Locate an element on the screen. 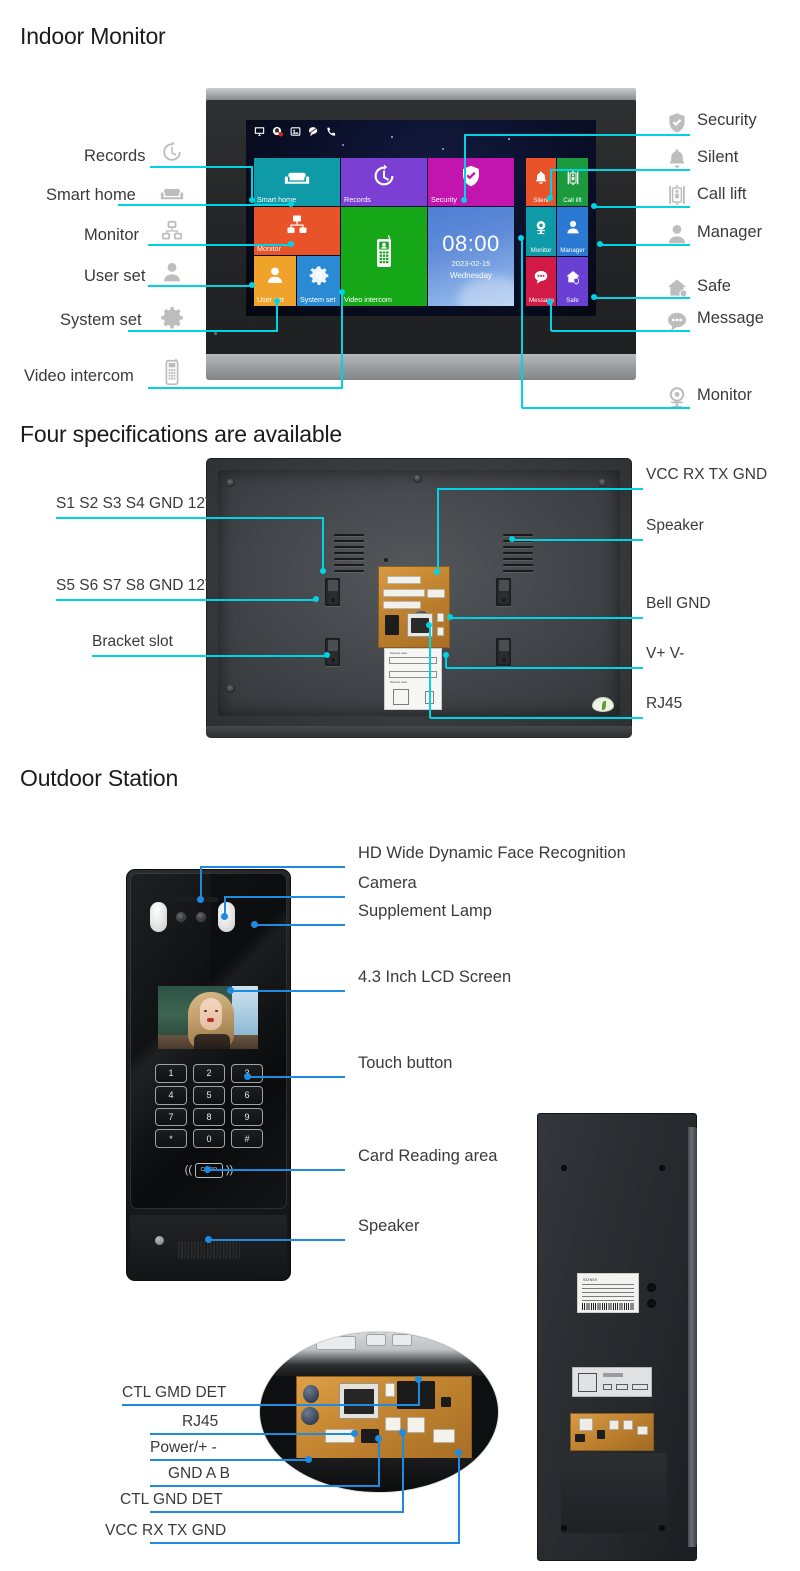 This screenshot has width=800, height=1571. callout-safe-label: Safe is located at coordinates (714, 286).